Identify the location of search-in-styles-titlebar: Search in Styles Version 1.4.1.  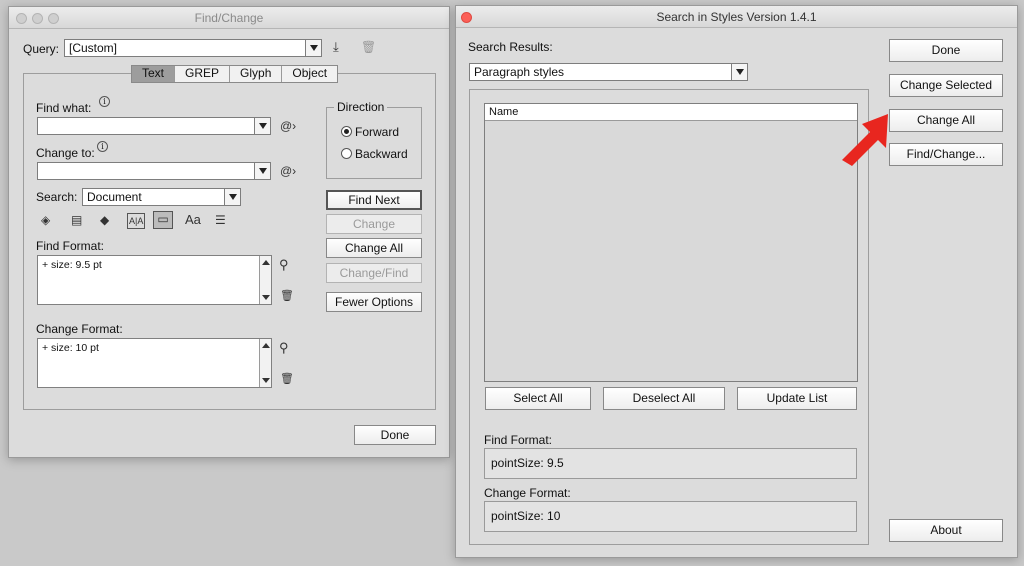
(736, 17).